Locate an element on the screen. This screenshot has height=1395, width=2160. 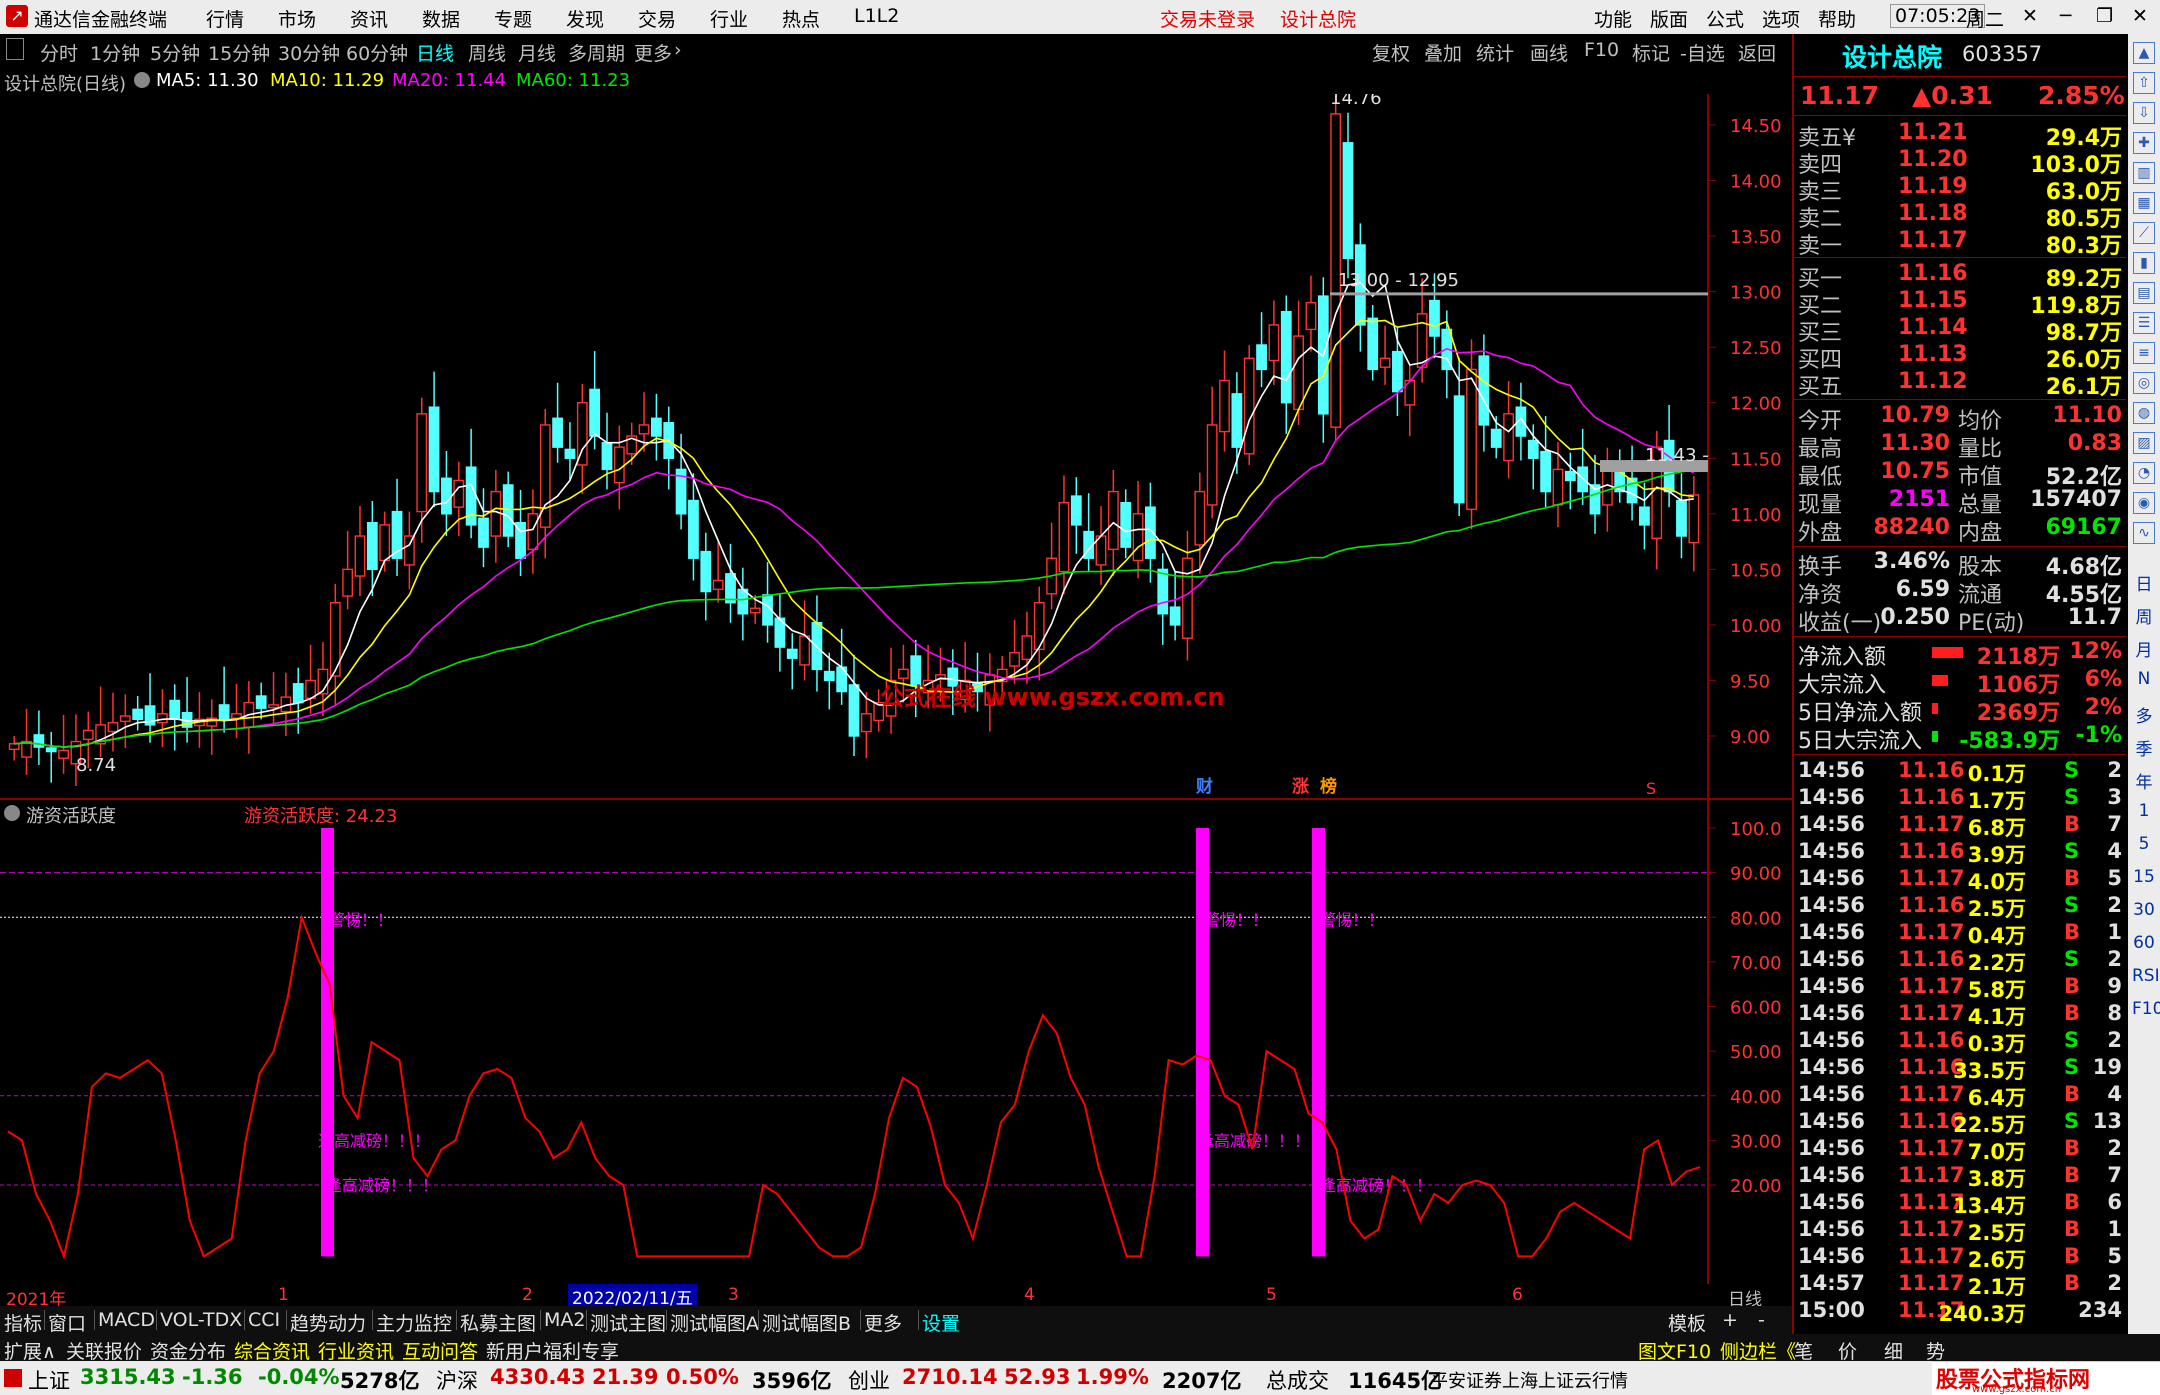
tab-1min: 1分钟 is located at coordinates (115, 52).